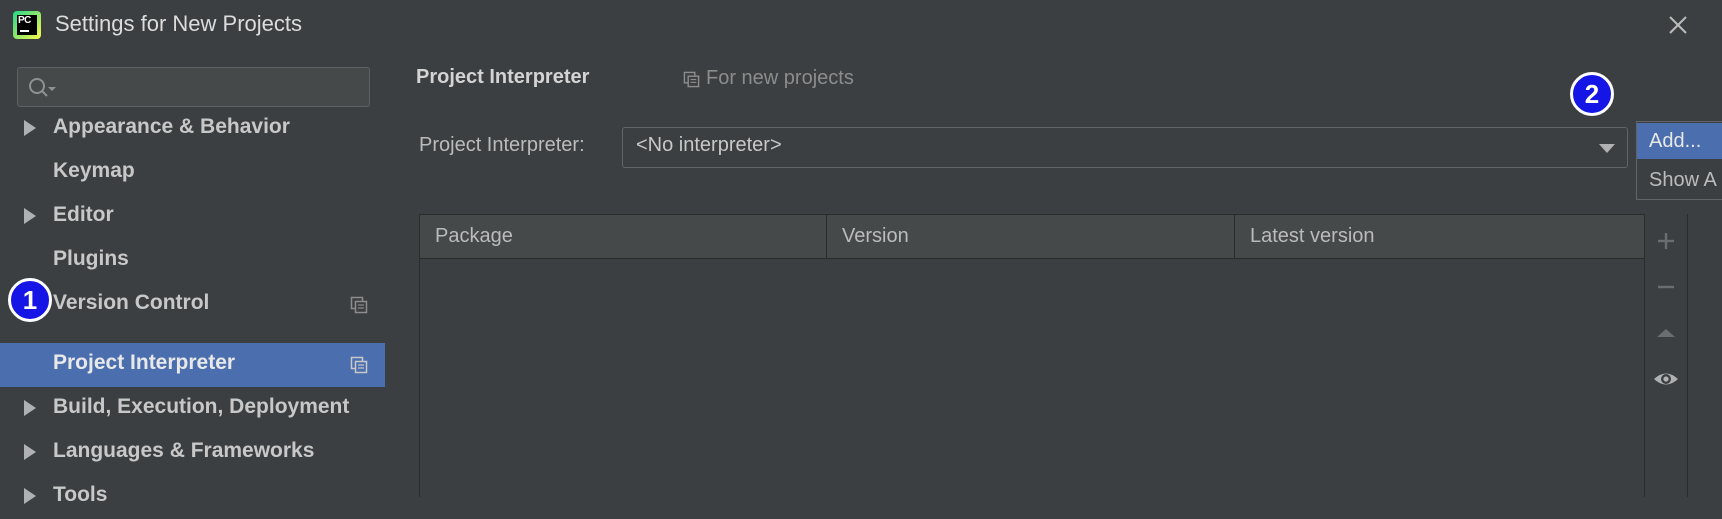 Image resolution: width=1722 pixels, height=519 pixels. What do you see at coordinates (1679, 180) in the screenshot?
I see `menu-item-show-all: Show A` at bounding box center [1679, 180].